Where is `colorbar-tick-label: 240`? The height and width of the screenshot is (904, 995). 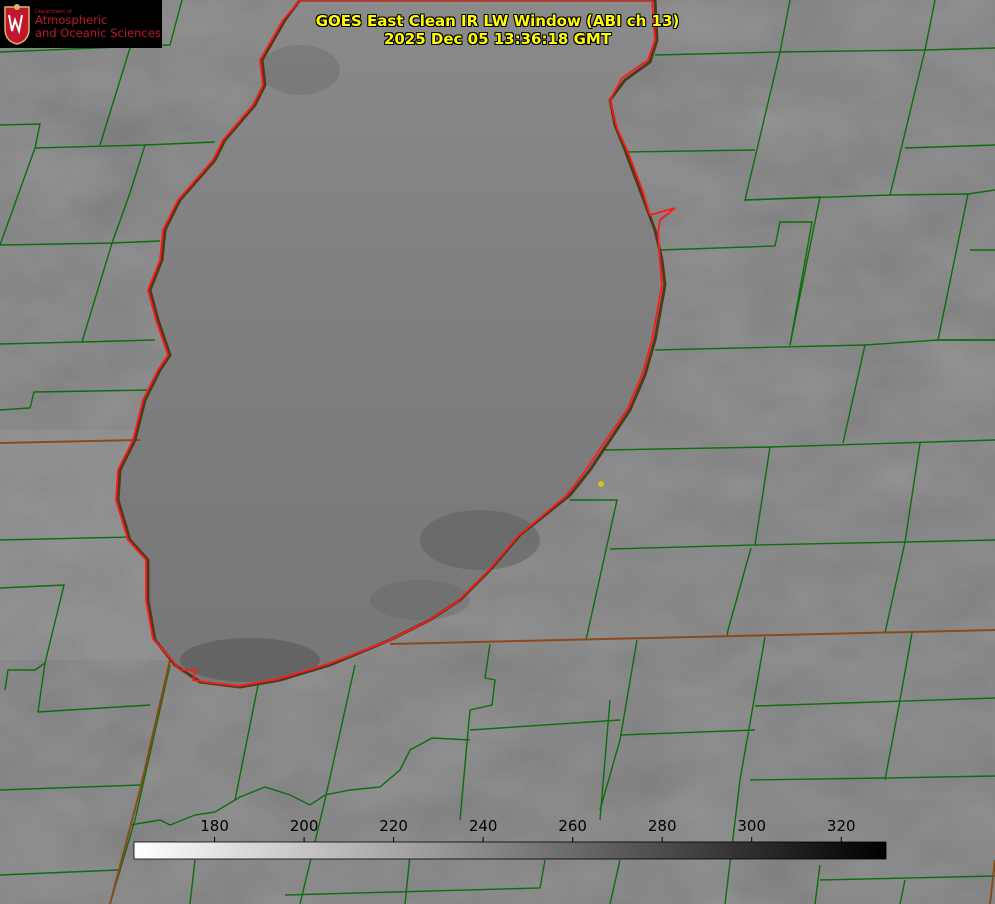
colorbar-tick-label: 240 is located at coordinates (483, 826).